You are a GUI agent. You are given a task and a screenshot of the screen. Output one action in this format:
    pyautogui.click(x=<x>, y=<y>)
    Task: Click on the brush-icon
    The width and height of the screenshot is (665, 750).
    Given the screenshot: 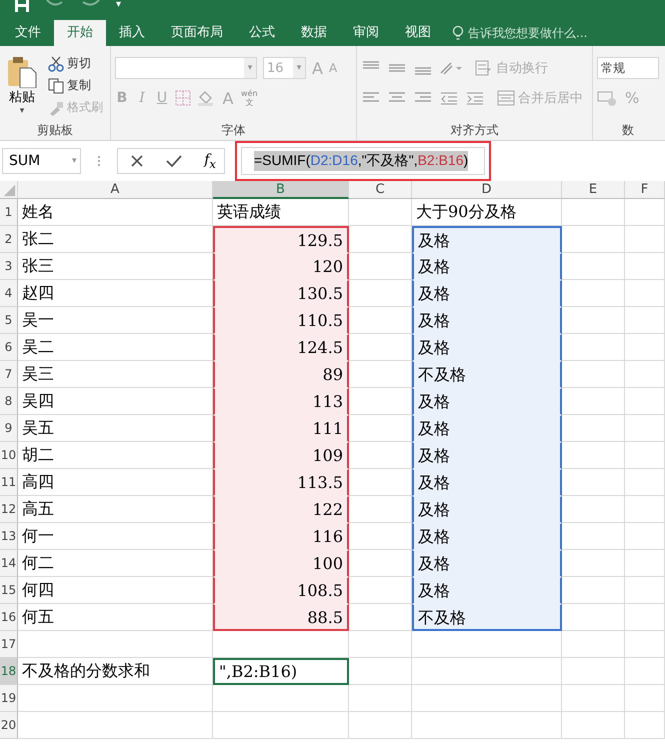 What is the action you would take?
    pyautogui.click(x=56, y=108)
    